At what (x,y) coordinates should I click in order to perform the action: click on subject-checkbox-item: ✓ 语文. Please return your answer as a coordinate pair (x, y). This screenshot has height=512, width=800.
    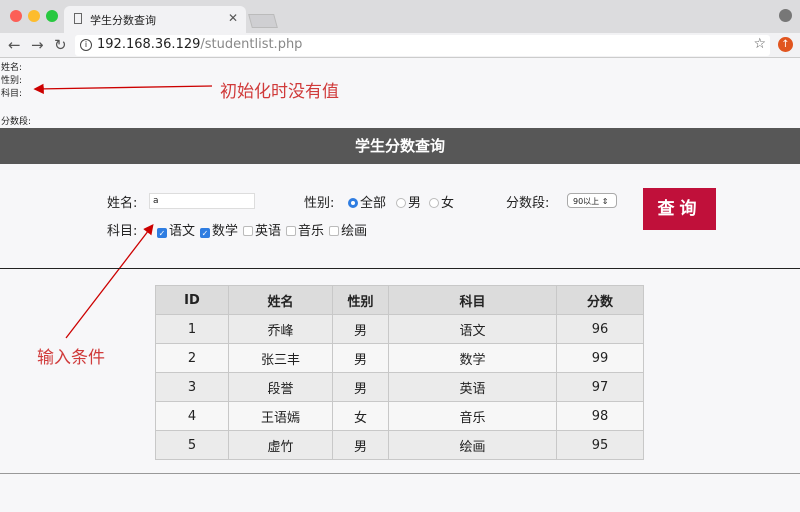
    Looking at the image, I should click on (176, 231).